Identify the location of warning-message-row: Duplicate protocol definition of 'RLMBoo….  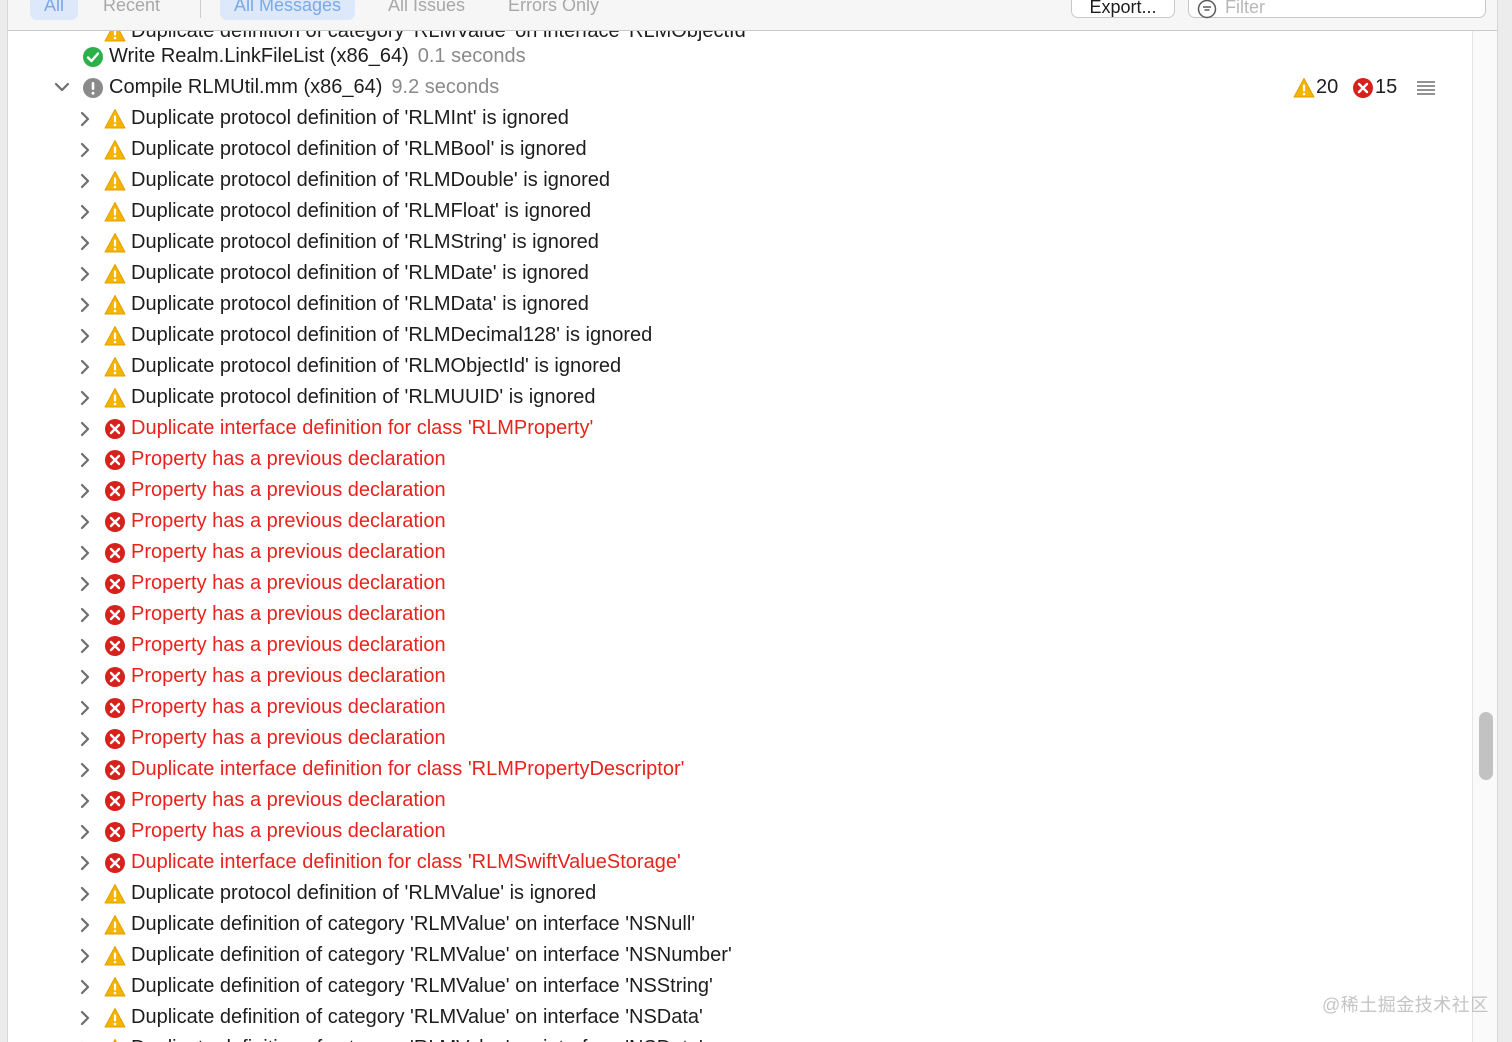
(740, 149).